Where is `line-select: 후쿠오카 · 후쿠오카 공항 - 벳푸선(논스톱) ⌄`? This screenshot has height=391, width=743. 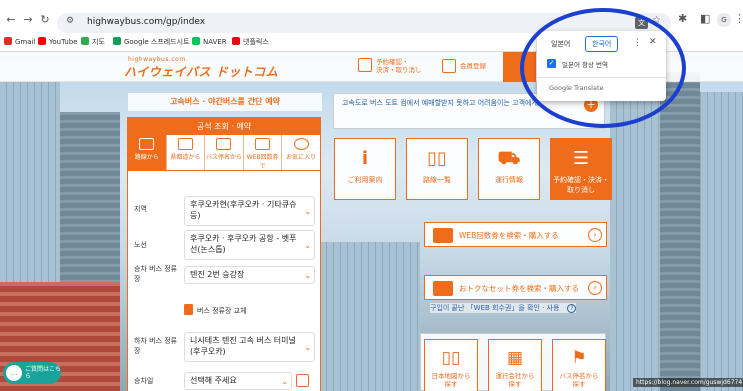
line-select: 후쿠오카 · 후쿠오카 공항 - 벳푸선(논스톱) ⌄ is located at coordinates (249, 245).